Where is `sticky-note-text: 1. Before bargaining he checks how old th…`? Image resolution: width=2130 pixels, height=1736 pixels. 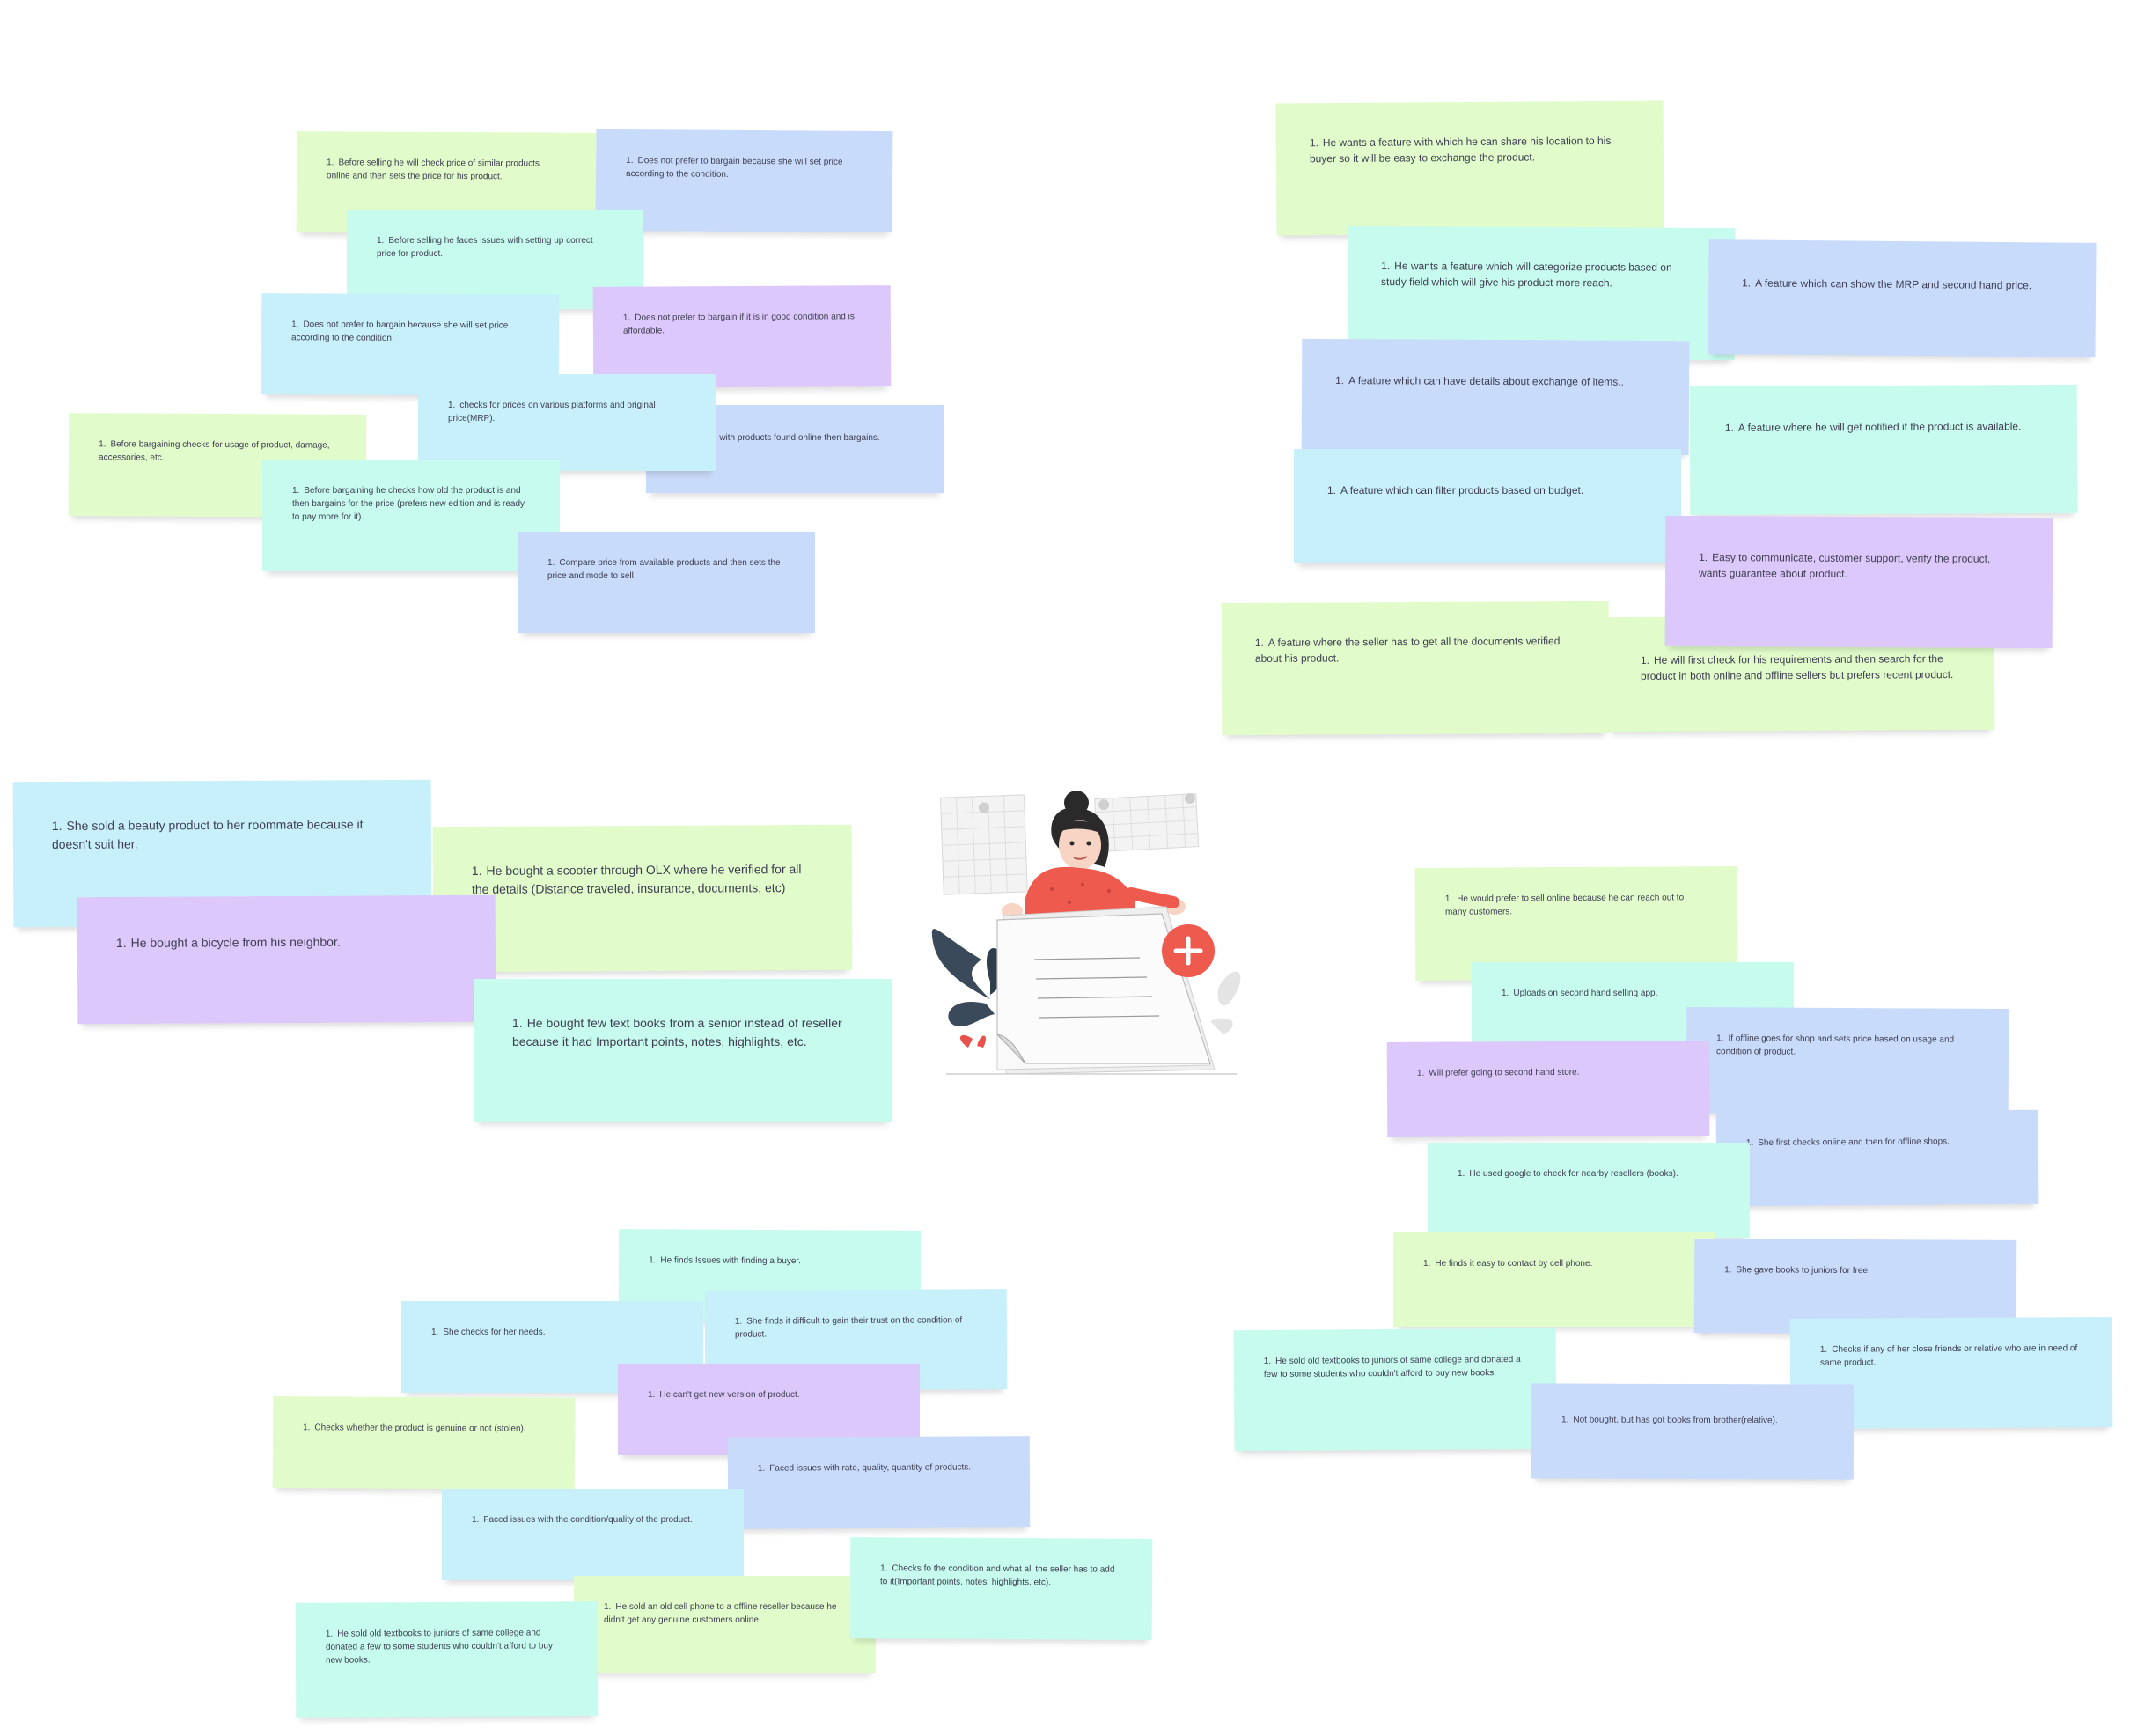 sticky-note-text: 1. Before bargaining he checks how old th… is located at coordinates (408, 504).